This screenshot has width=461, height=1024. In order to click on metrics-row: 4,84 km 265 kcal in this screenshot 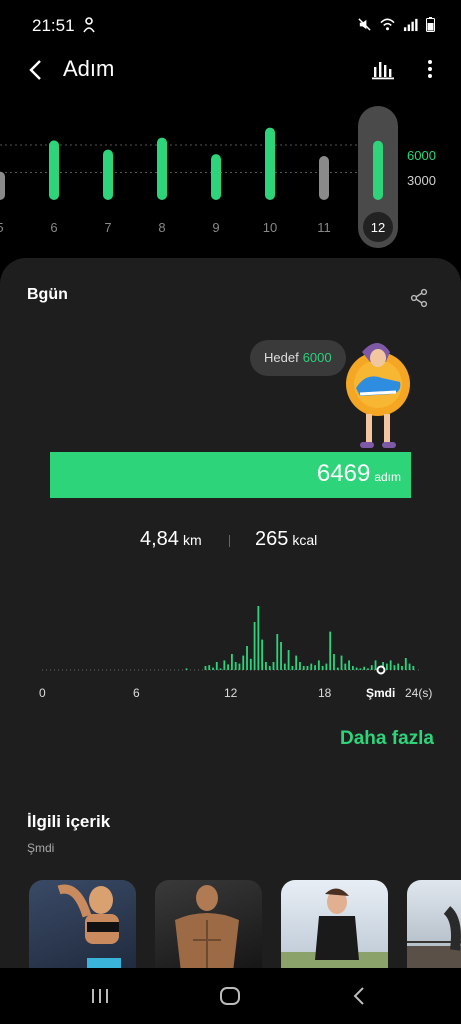, I will do `click(230, 543)`.